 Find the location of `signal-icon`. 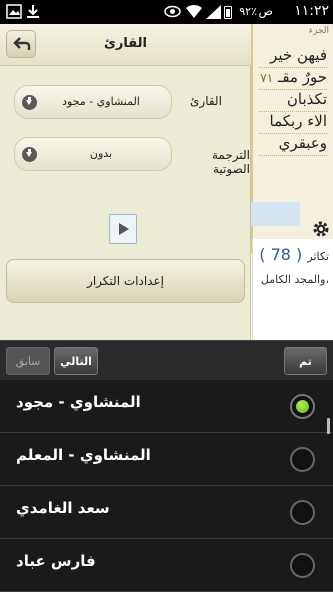

signal-icon is located at coordinates (213, 12).